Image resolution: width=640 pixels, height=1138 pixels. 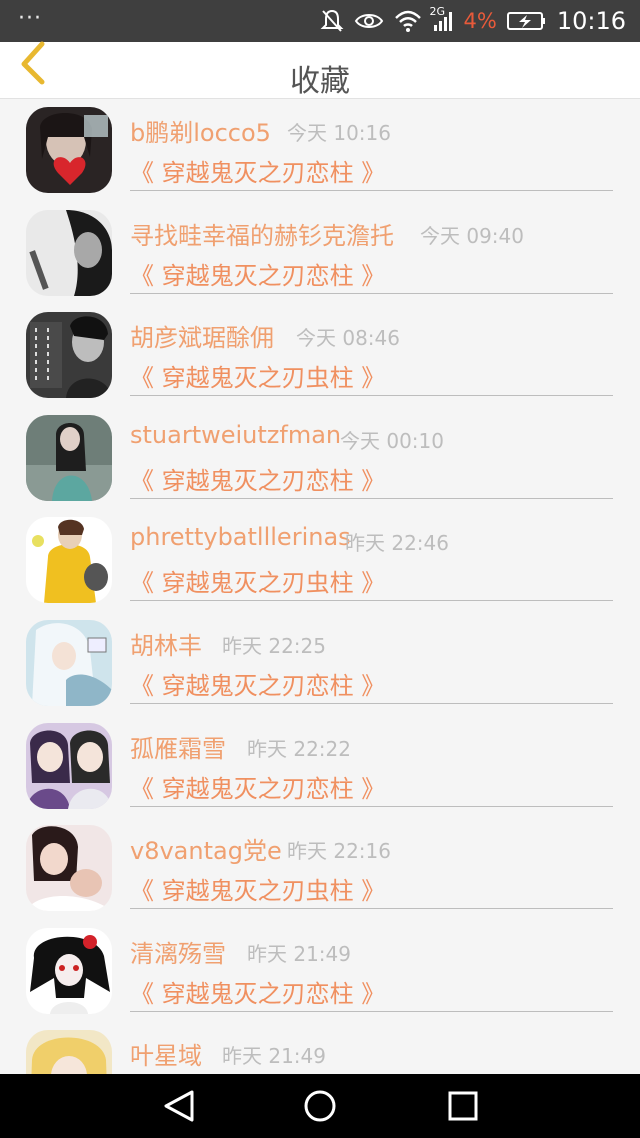 What do you see at coordinates (331, 20) in the screenshot?
I see `mute-icon` at bounding box center [331, 20].